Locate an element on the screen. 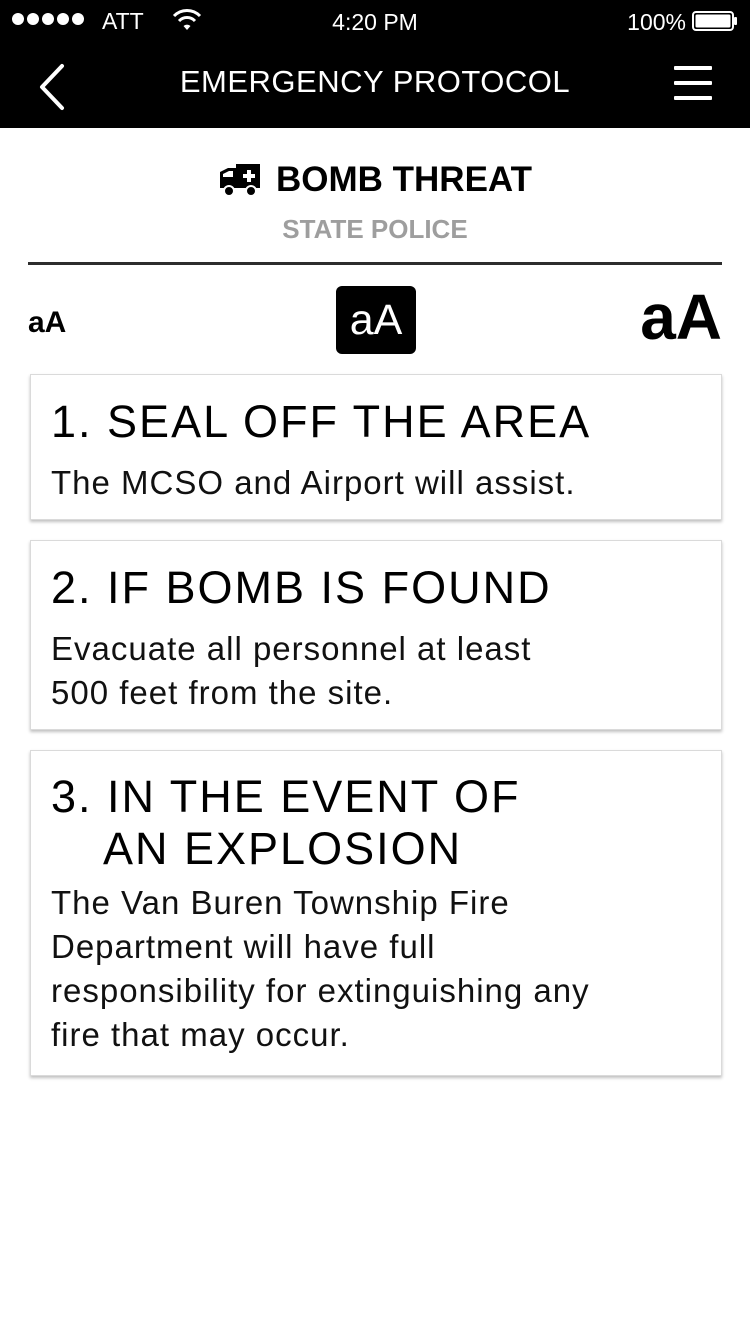 The height and width of the screenshot is (1334, 750). step-title: 2. IF BOMB IS FOUND is located at coordinates (301, 587).